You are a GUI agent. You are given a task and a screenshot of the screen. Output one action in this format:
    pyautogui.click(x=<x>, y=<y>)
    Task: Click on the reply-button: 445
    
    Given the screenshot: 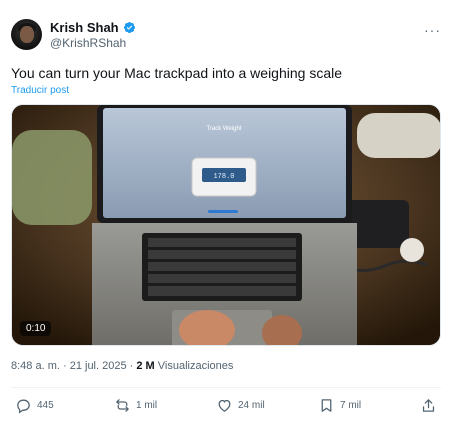 What is the action you would take?
    pyautogui.click(x=34, y=405)
    